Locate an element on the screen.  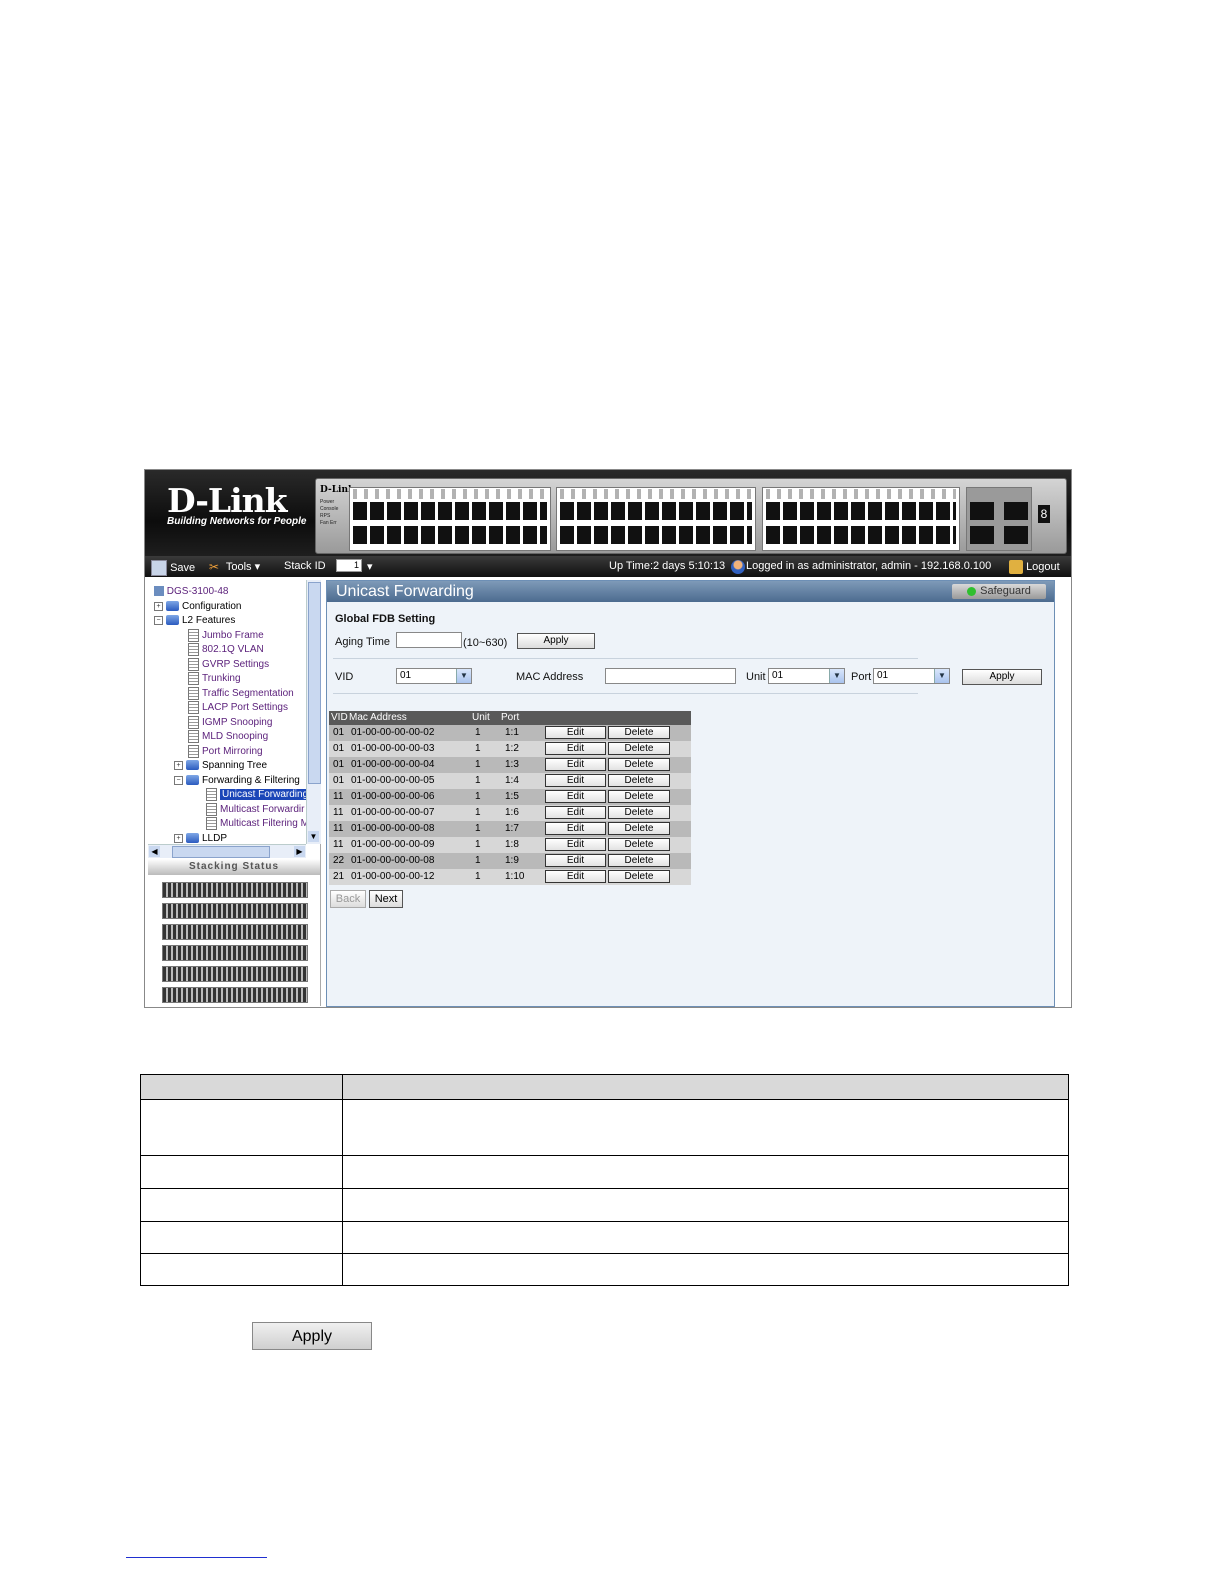
aging-time-input is located at coordinates (429, 640).